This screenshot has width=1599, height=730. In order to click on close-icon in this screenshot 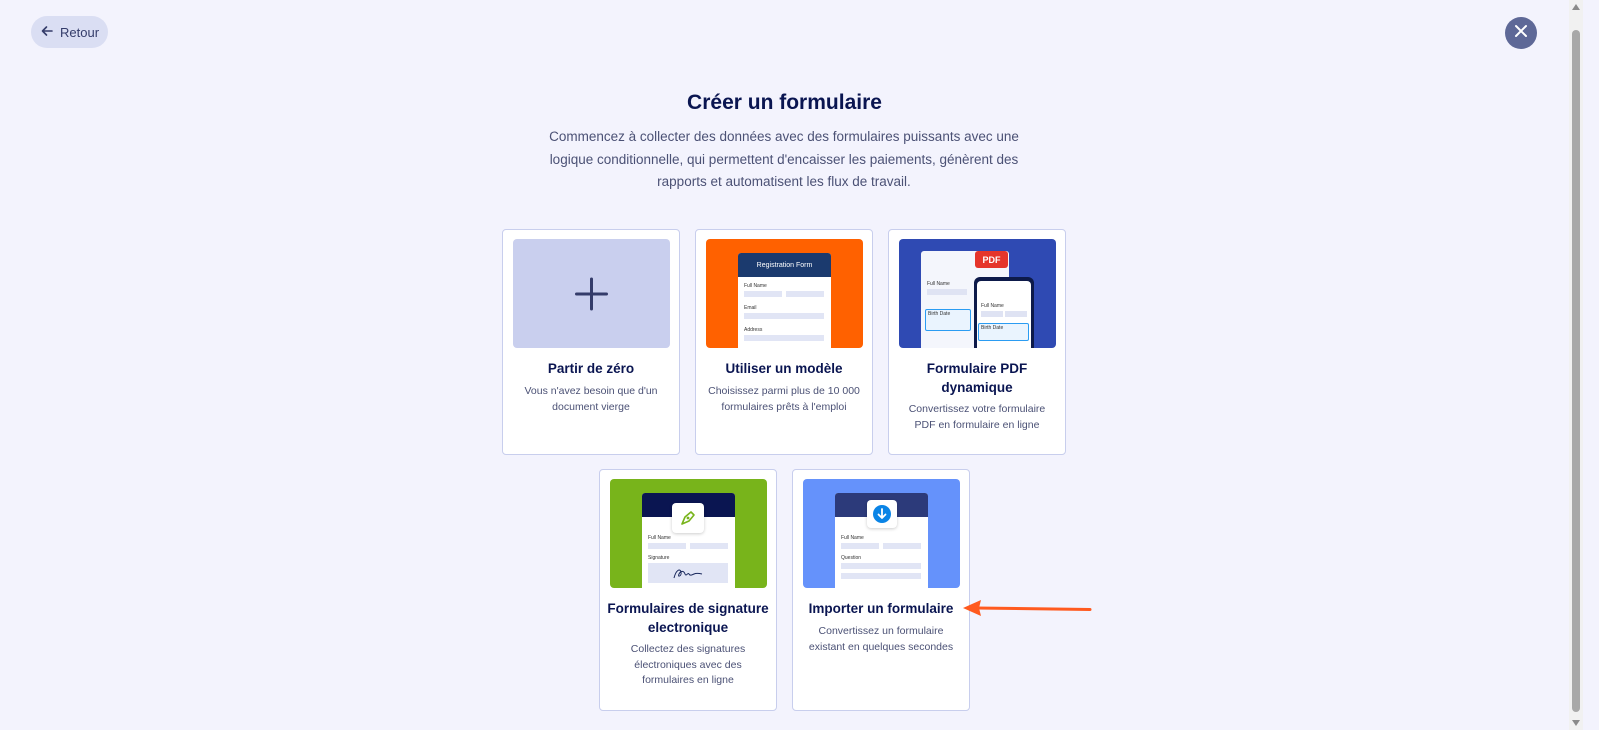, I will do `click(1521, 33)`.